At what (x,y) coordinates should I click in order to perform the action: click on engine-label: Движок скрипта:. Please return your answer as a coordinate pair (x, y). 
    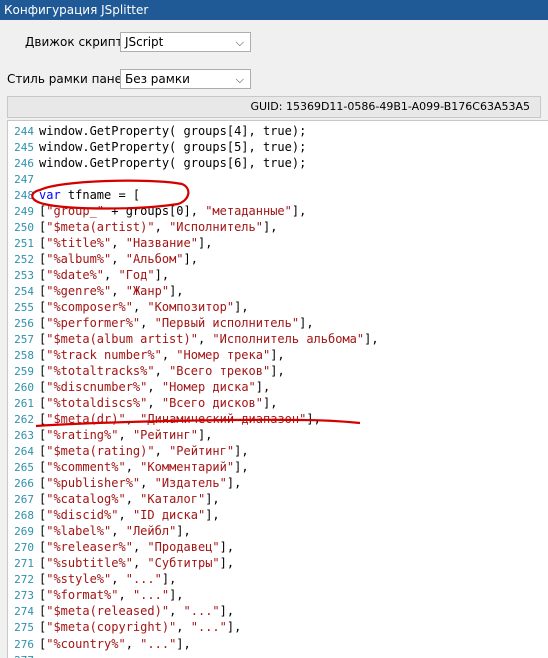
    Looking at the image, I should click on (79, 42).